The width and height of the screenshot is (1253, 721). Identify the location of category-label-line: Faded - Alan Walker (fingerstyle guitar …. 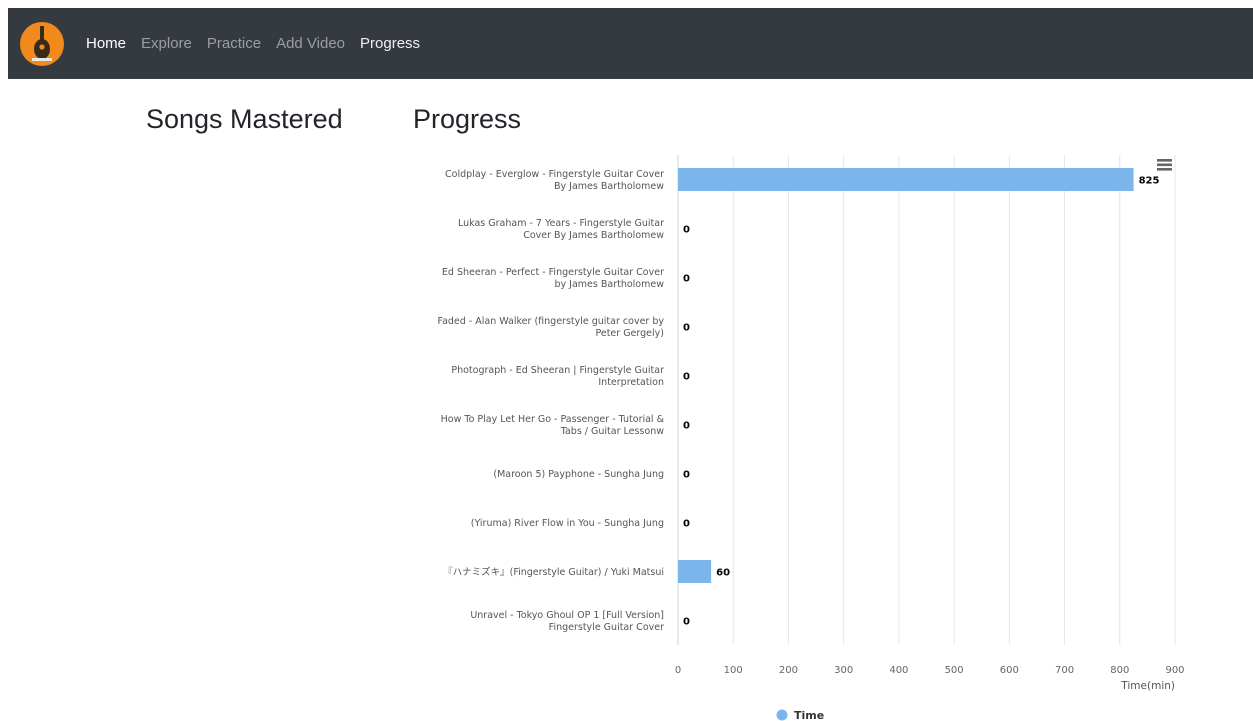
(550, 321).